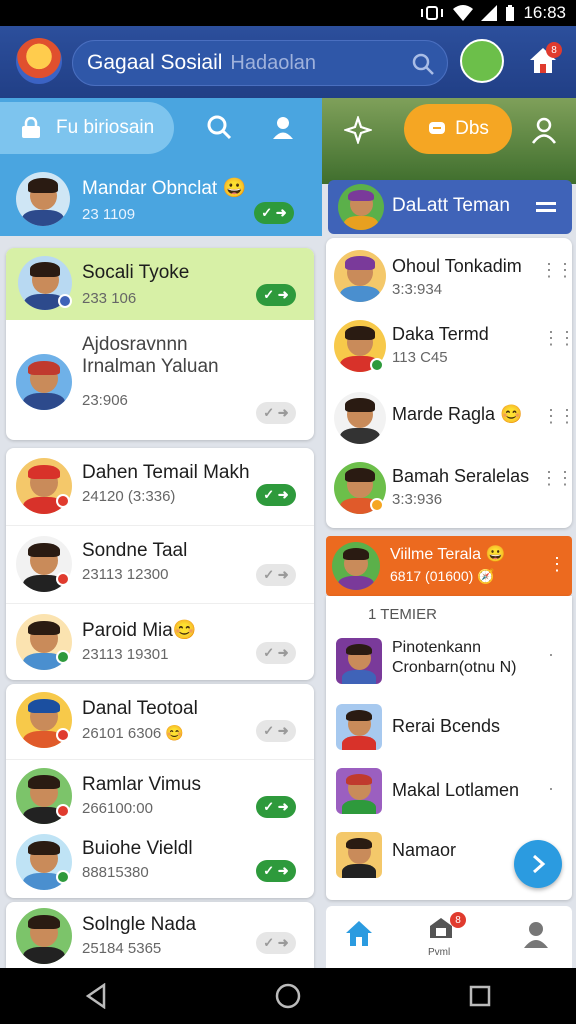  I want to click on contact-name: Sondne Taal, so click(135, 550).